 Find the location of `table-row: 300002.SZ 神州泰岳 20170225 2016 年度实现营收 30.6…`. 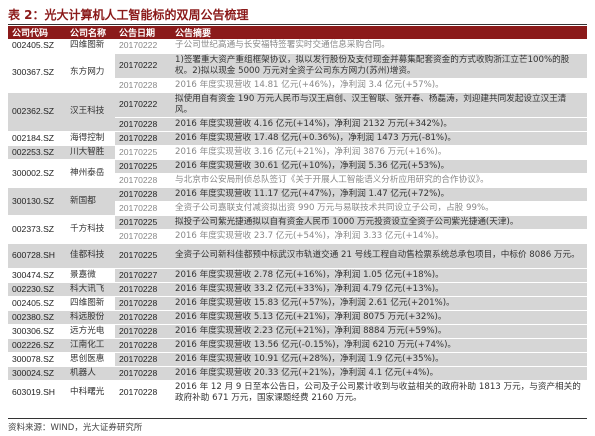

table-row: 300002.SZ 神州泰岳 20170225 2016 年度实现营收 30.6… is located at coordinates (297, 173).